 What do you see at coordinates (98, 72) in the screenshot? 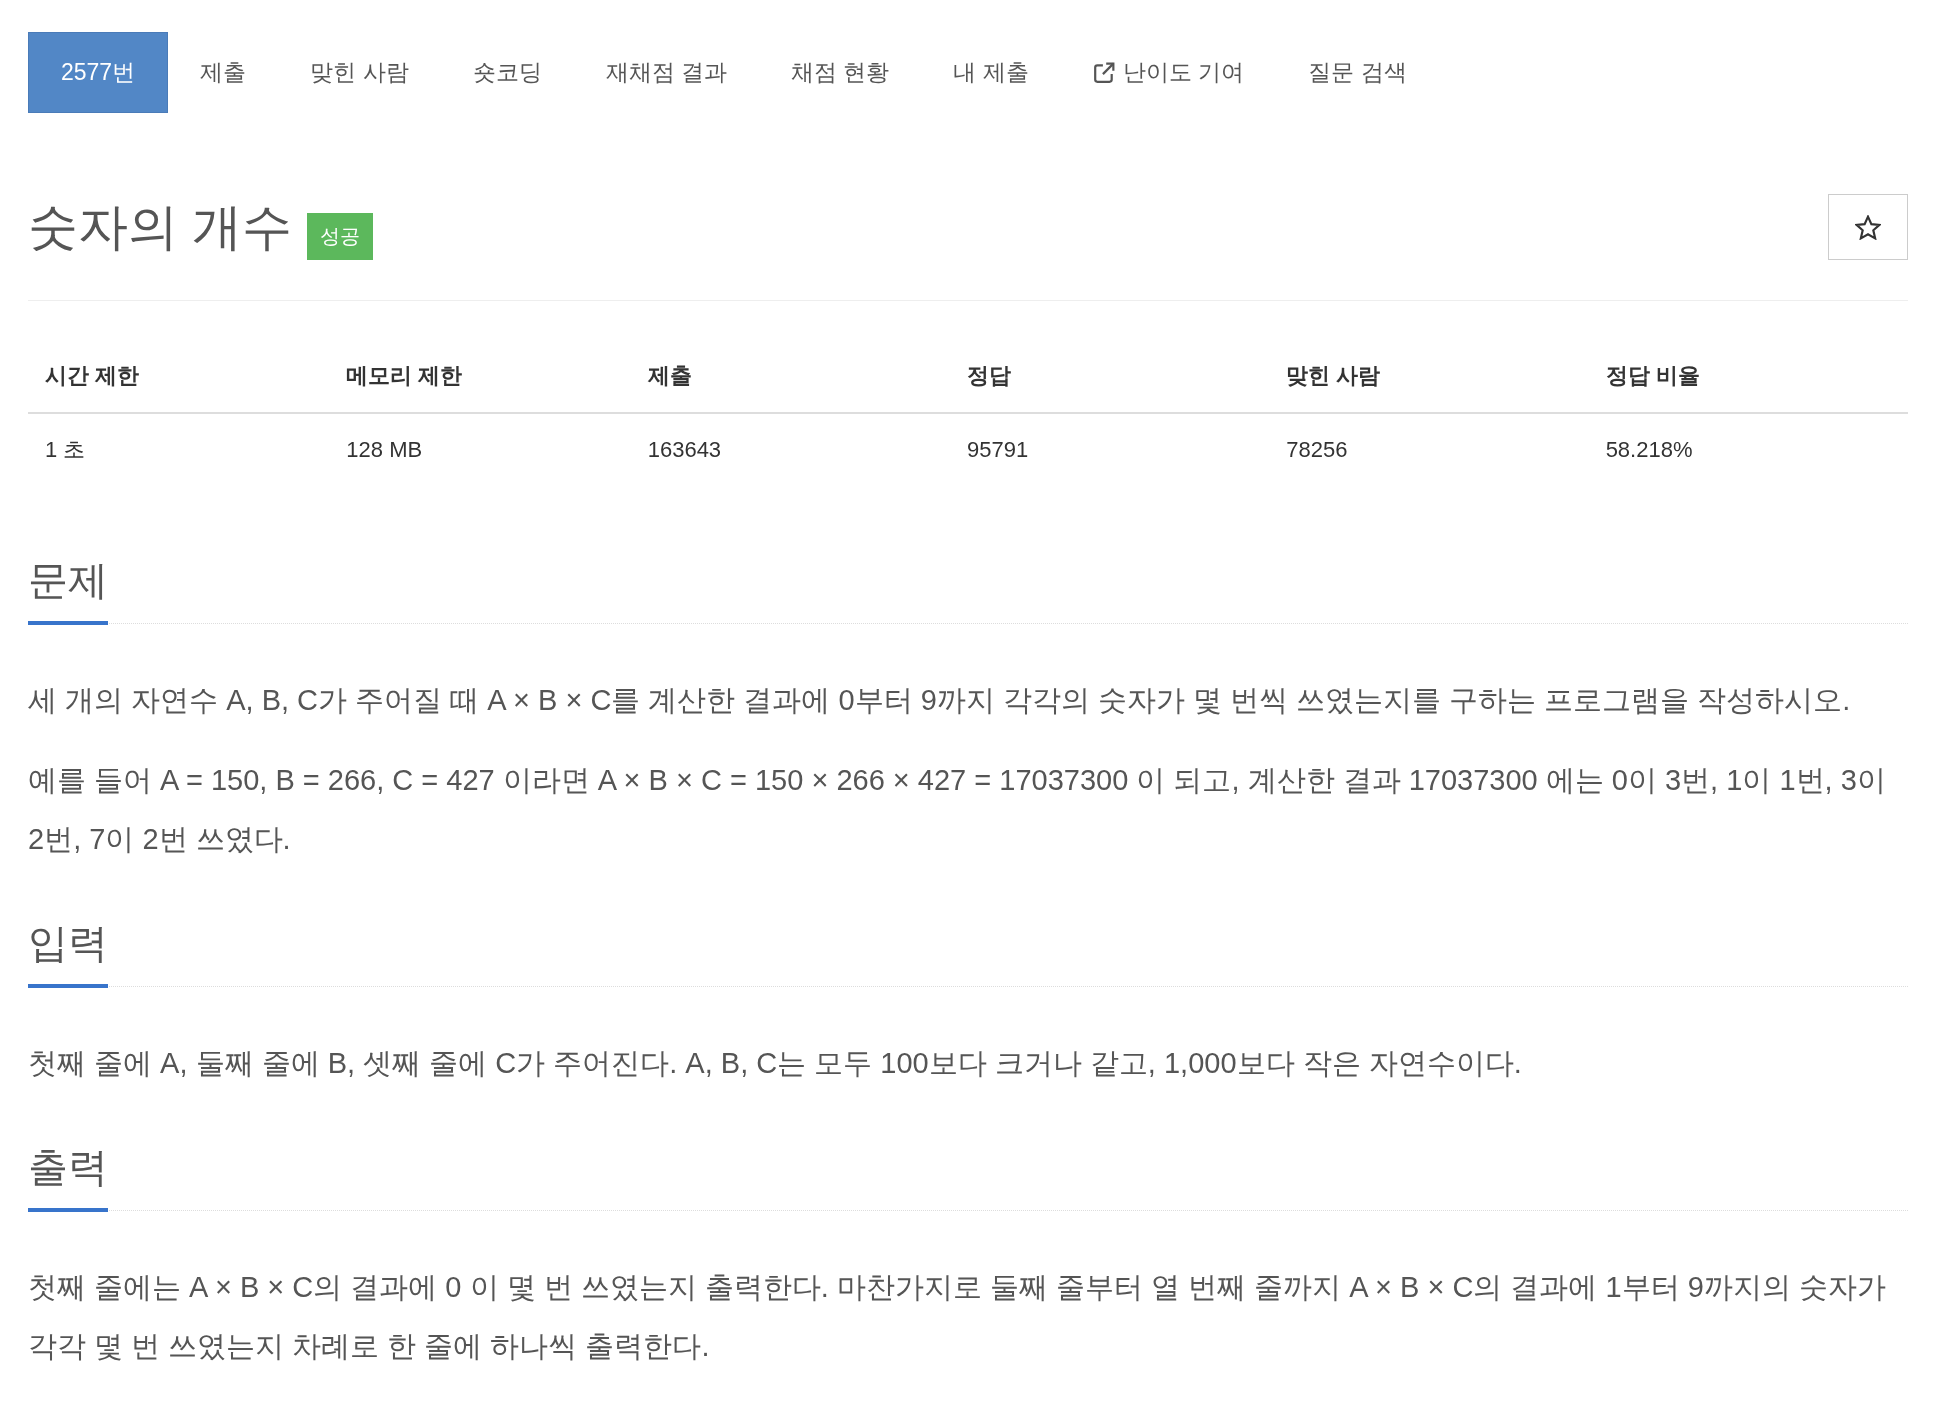
I see `nav-tab: 2577번` at bounding box center [98, 72].